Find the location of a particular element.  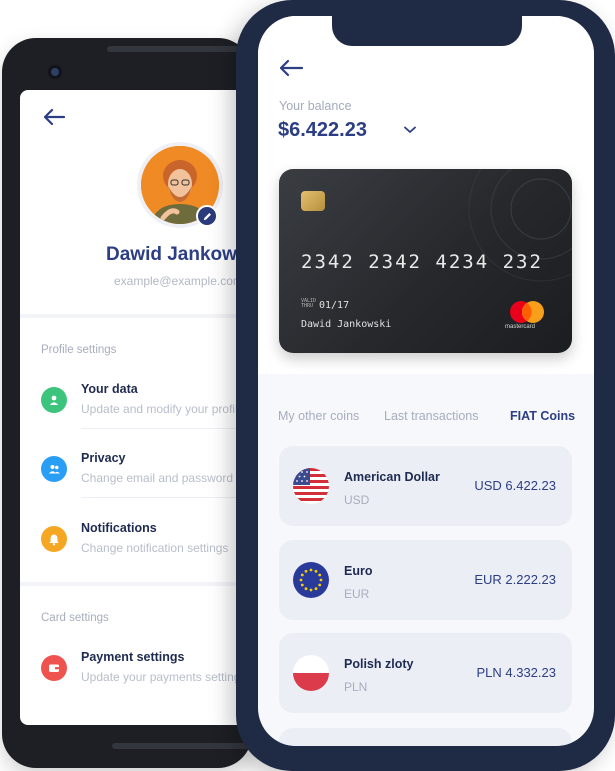

coin-code: USD is located at coordinates (357, 500).